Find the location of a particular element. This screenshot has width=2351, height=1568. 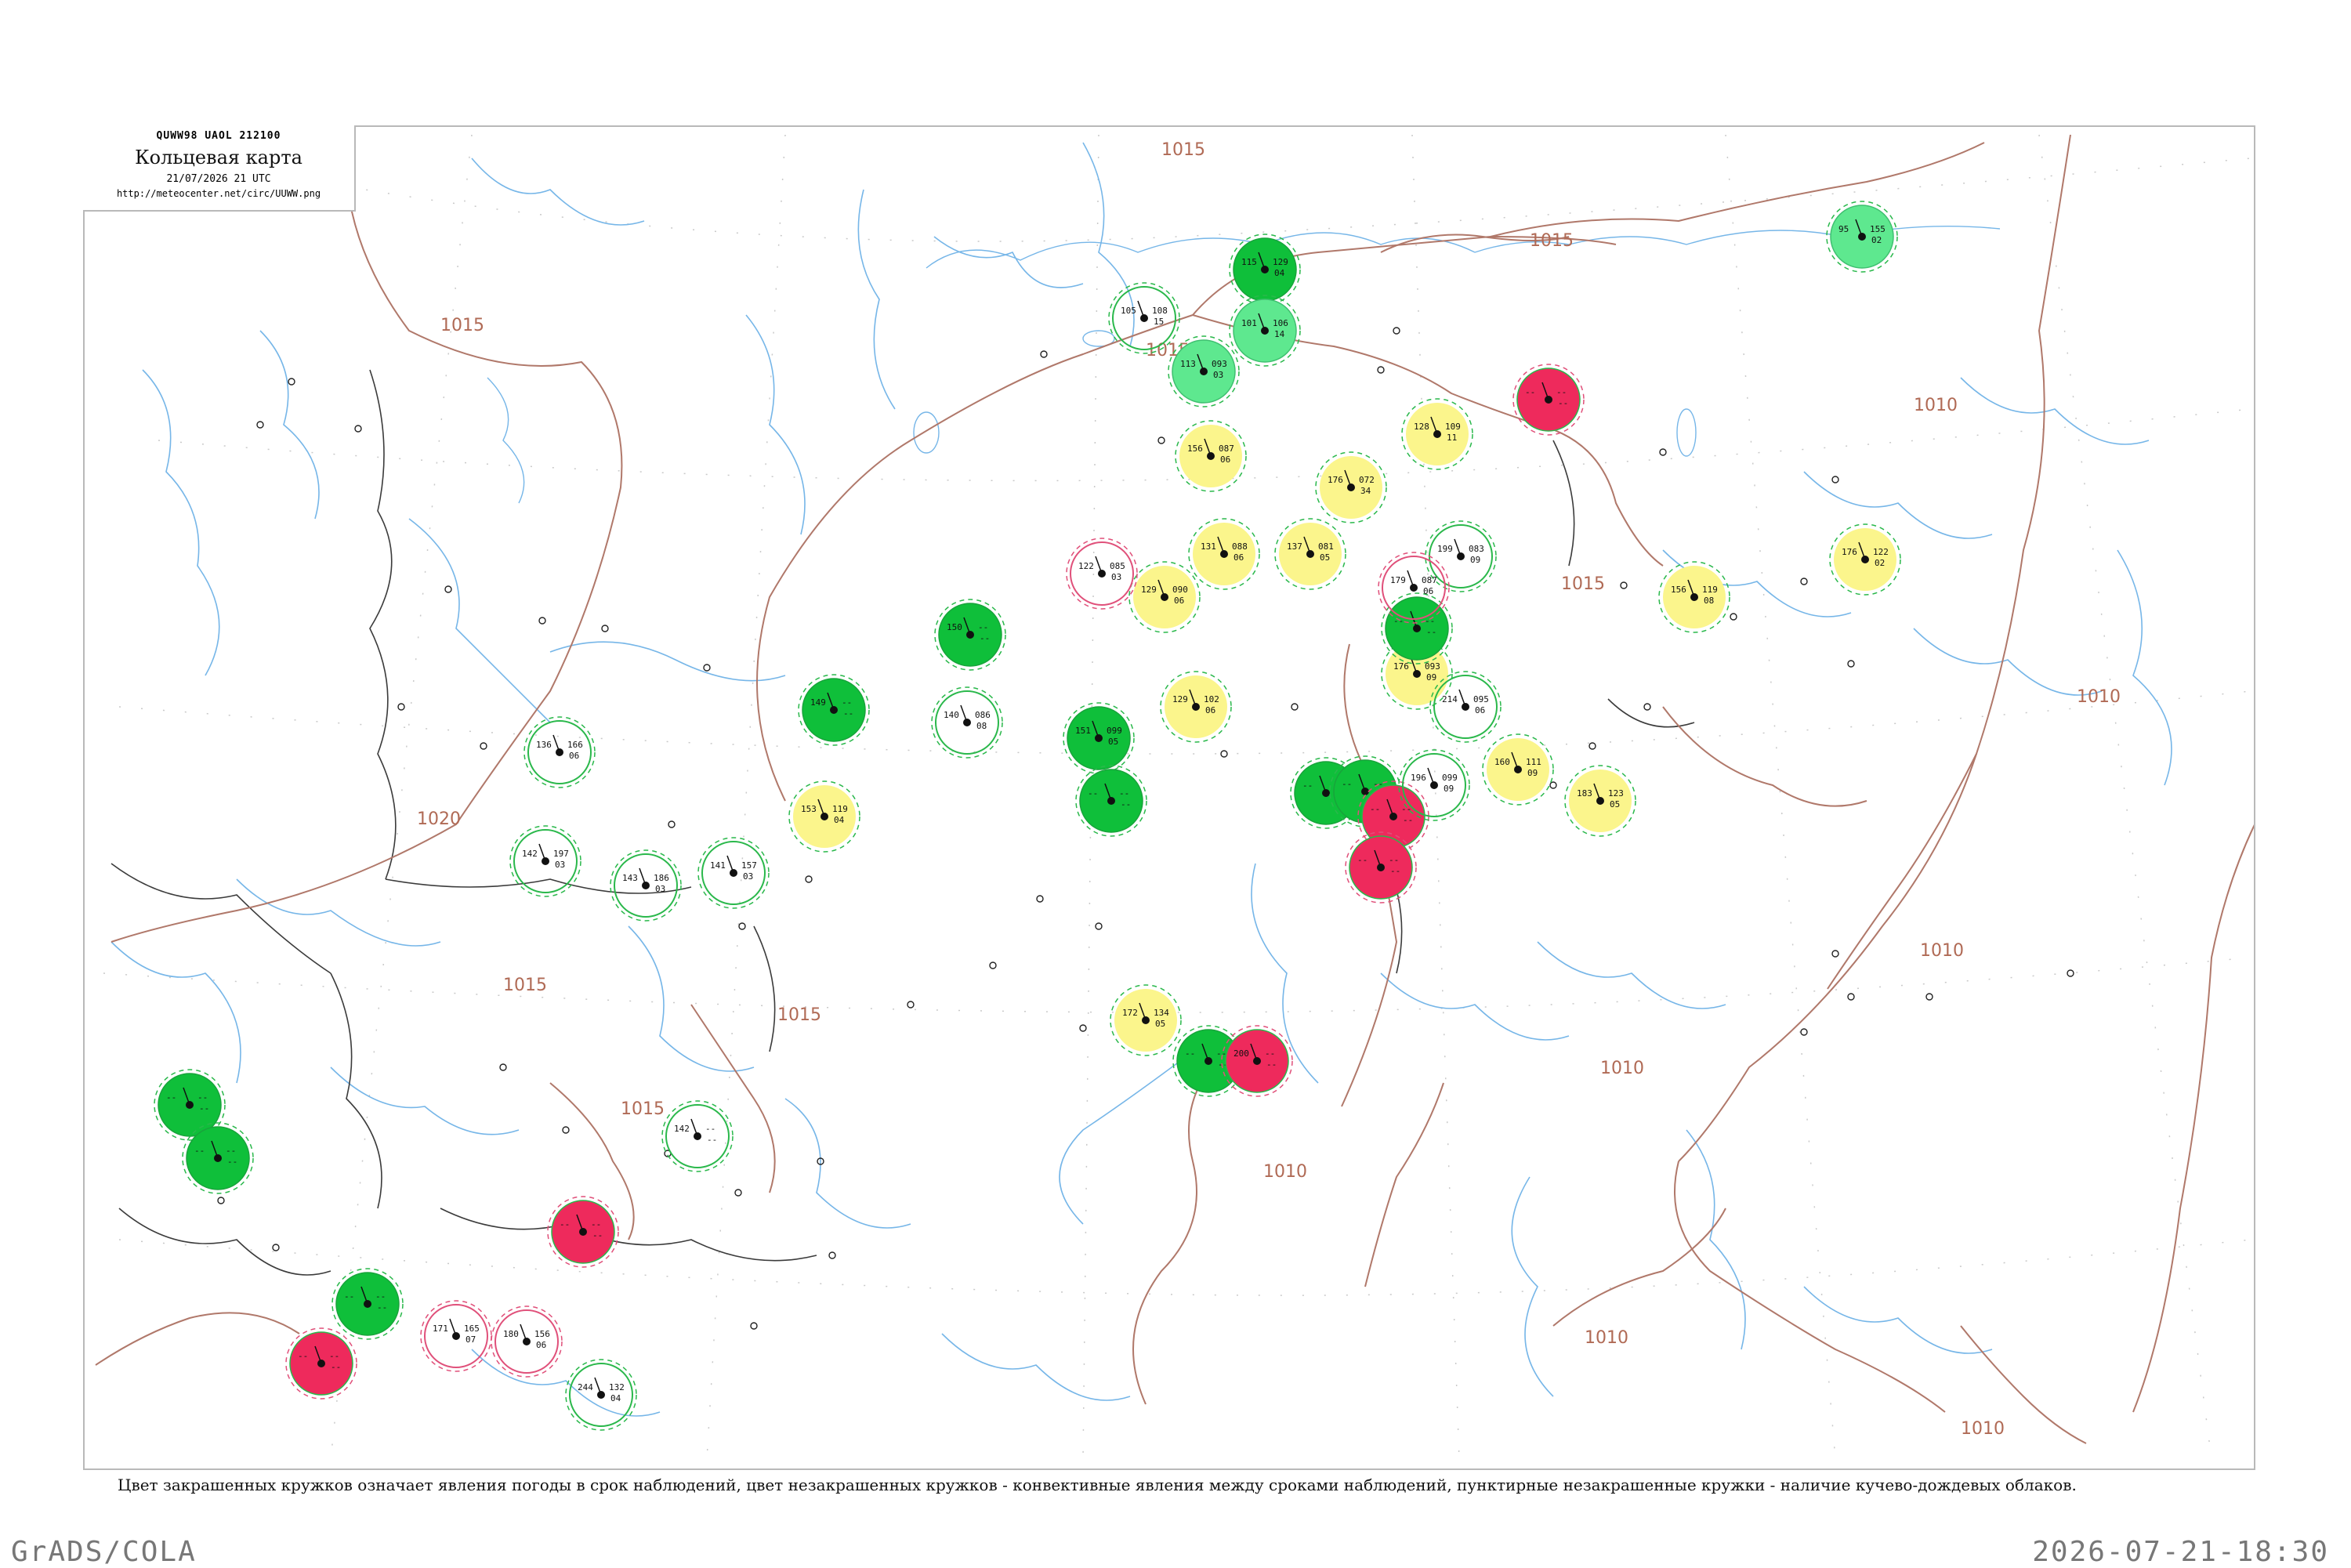

station-marker: 172 13405 is located at coordinates (1146, 1020).